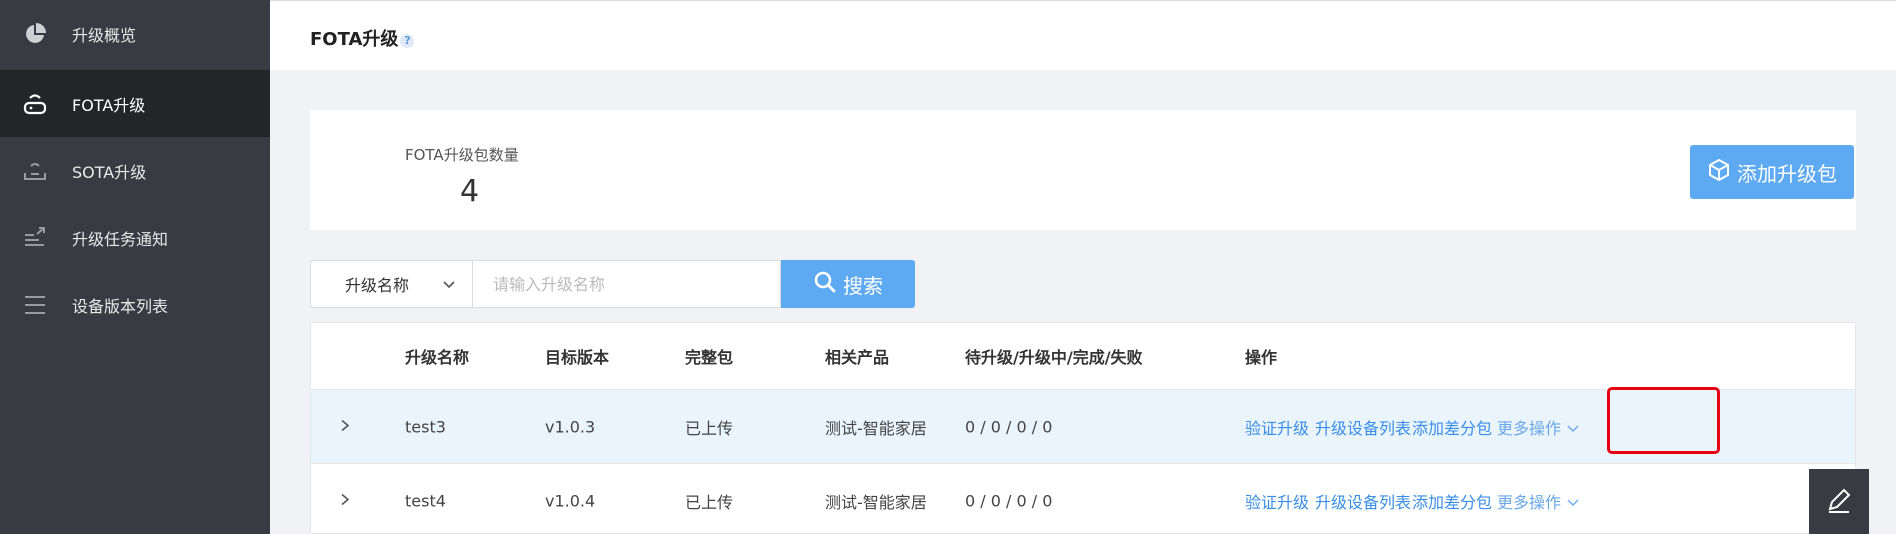 Image resolution: width=1896 pixels, height=534 pixels. I want to click on cell-version: v1.0.4, so click(570, 500).